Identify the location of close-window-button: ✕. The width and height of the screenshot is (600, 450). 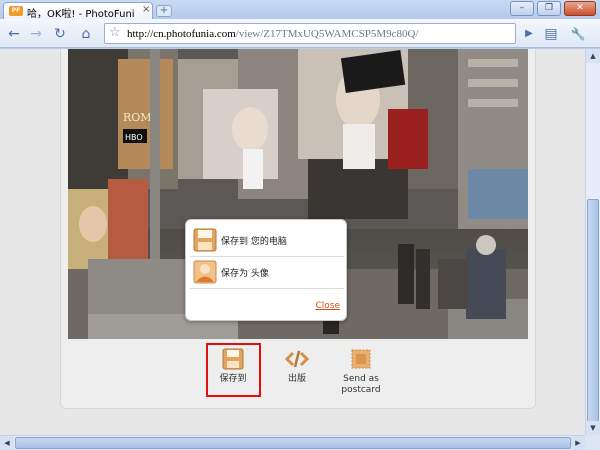
(580, 8).